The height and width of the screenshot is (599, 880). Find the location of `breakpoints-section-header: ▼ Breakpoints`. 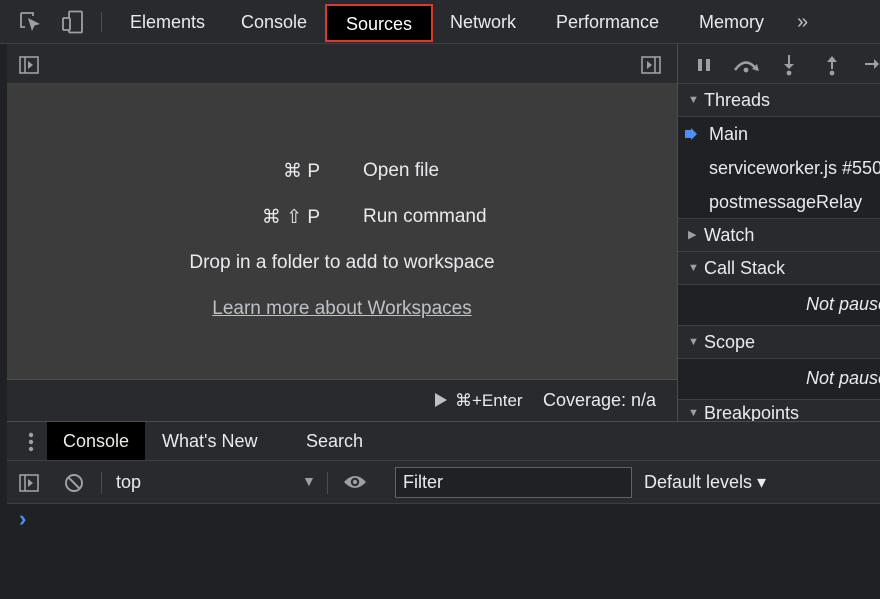

breakpoints-section-header: ▼ Breakpoints is located at coordinates (779, 410).